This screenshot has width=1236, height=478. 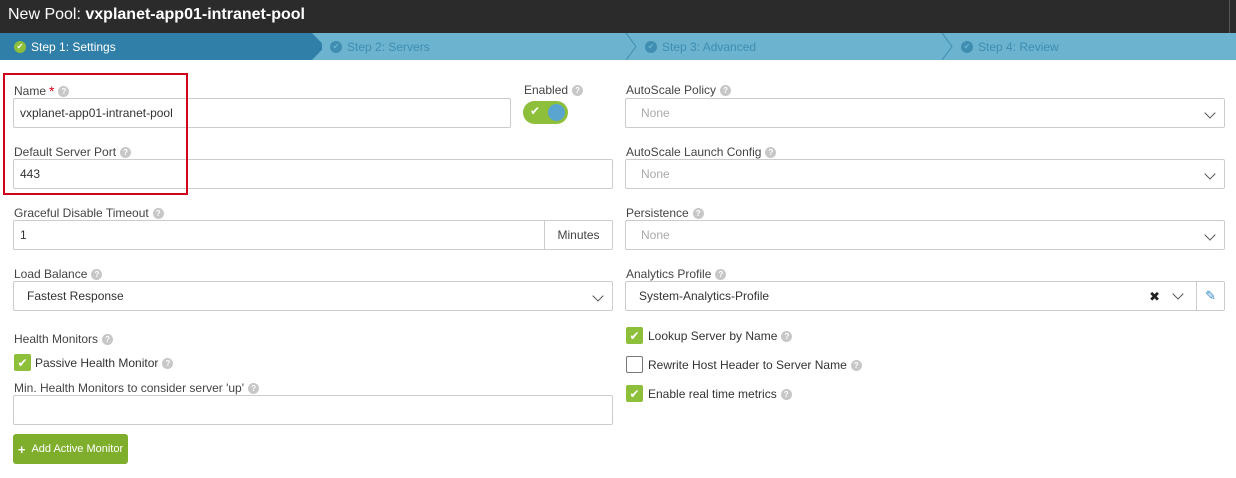 I want to click on analytics-profile-label: Analytics Profile ?, so click(x=676, y=274).